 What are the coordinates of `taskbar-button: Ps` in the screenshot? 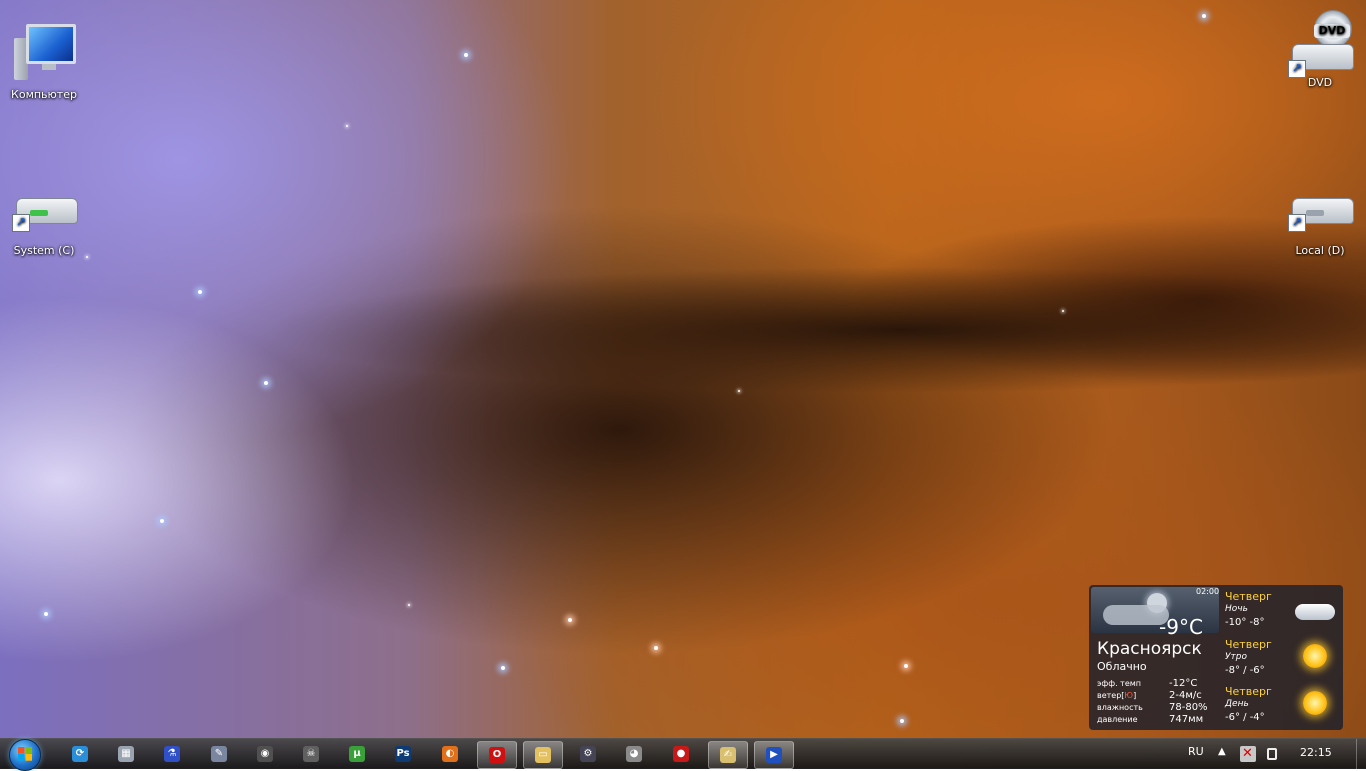 It's located at (403, 754).